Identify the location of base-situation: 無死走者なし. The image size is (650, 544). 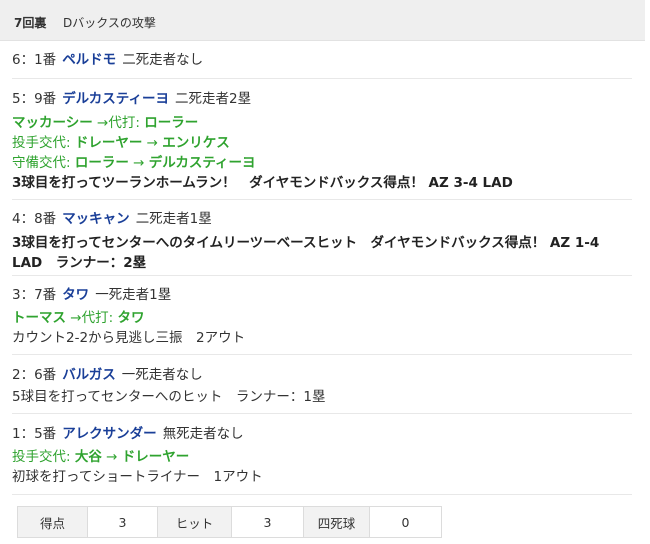
(203, 434).